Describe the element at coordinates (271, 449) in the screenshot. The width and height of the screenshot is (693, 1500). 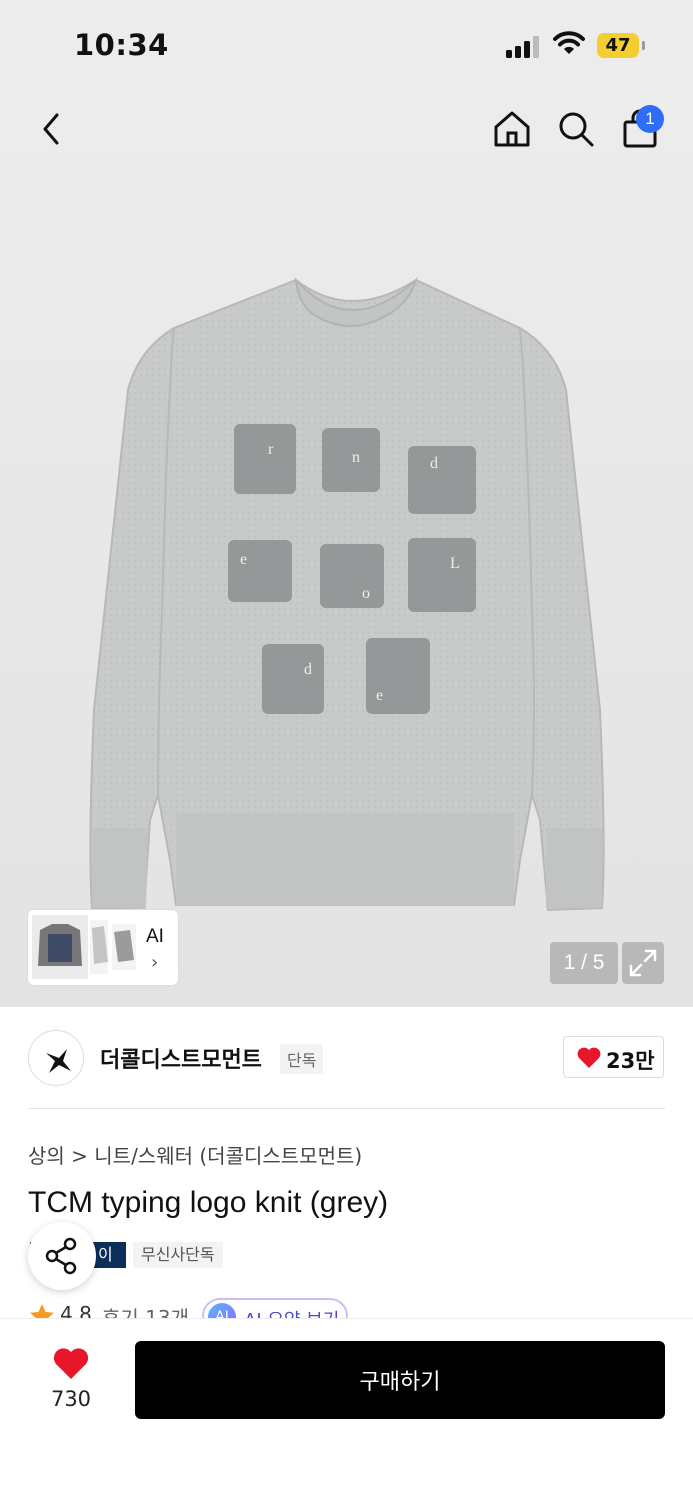
I see `svg-text: r` at that location.